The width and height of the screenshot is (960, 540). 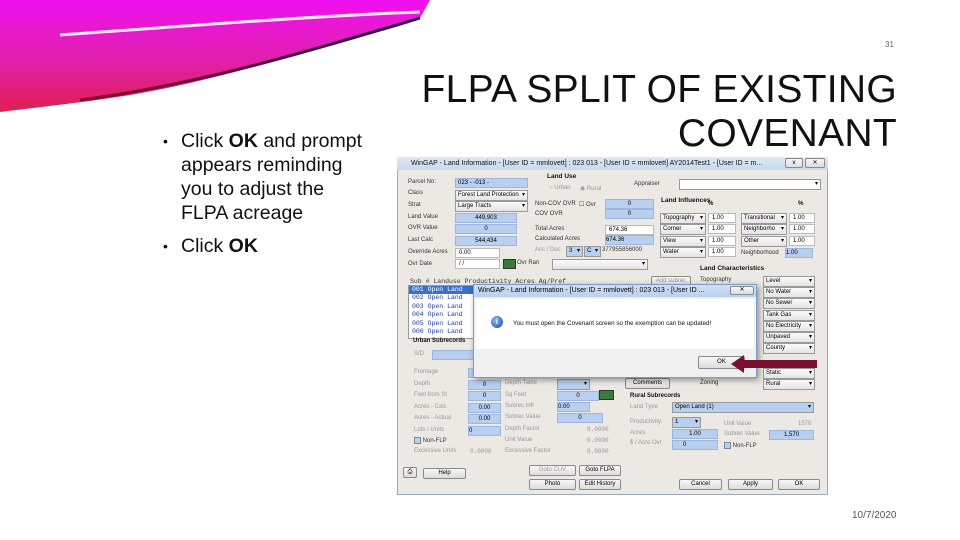 I want to click on influence-dropdown: Transitional, so click(x=764, y=218).